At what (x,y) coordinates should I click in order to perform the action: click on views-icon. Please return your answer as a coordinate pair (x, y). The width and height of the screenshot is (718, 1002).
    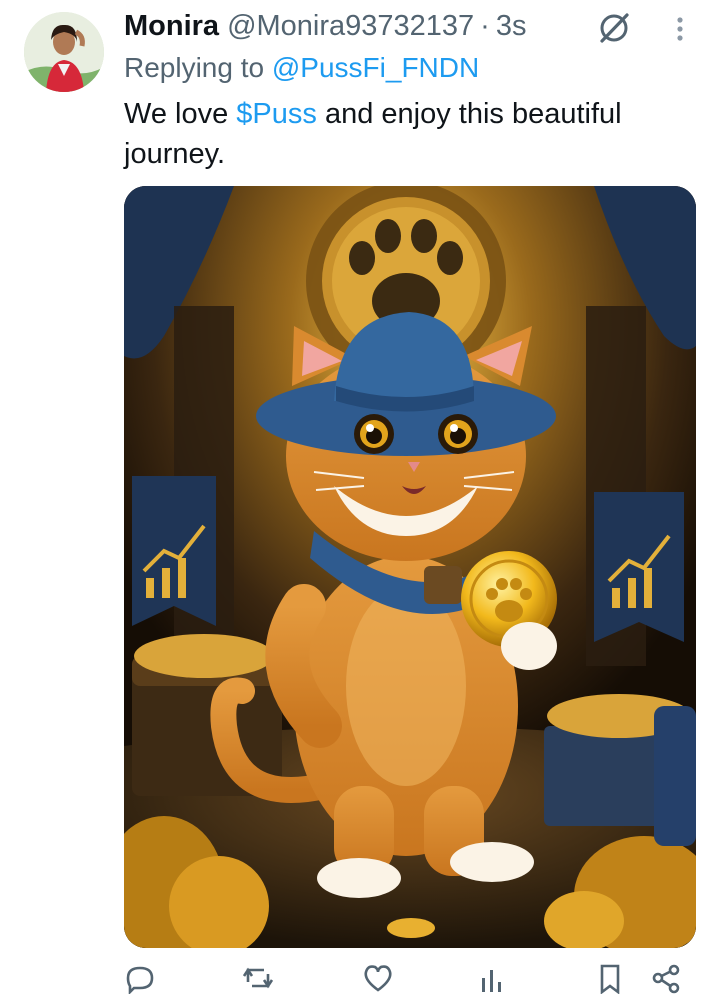
    Looking at the image, I should click on (492, 978).